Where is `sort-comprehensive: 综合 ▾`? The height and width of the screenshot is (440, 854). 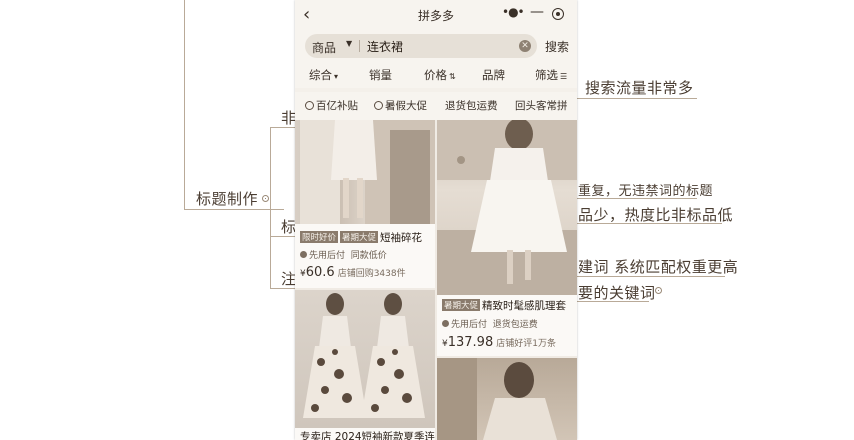
sort-comprehensive: 综合 ▾ is located at coordinates (323, 75).